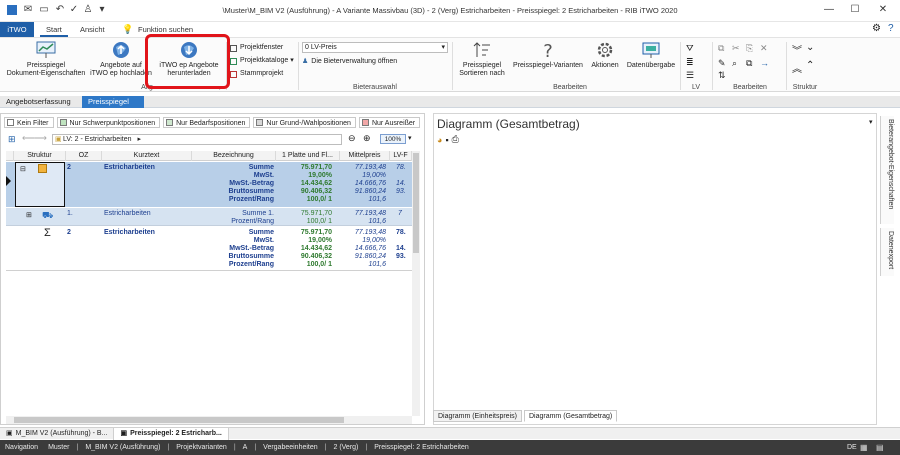  What do you see at coordinates (28, 138) in the screenshot?
I see `back-icon: ⟵` at bounding box center [28, 138].